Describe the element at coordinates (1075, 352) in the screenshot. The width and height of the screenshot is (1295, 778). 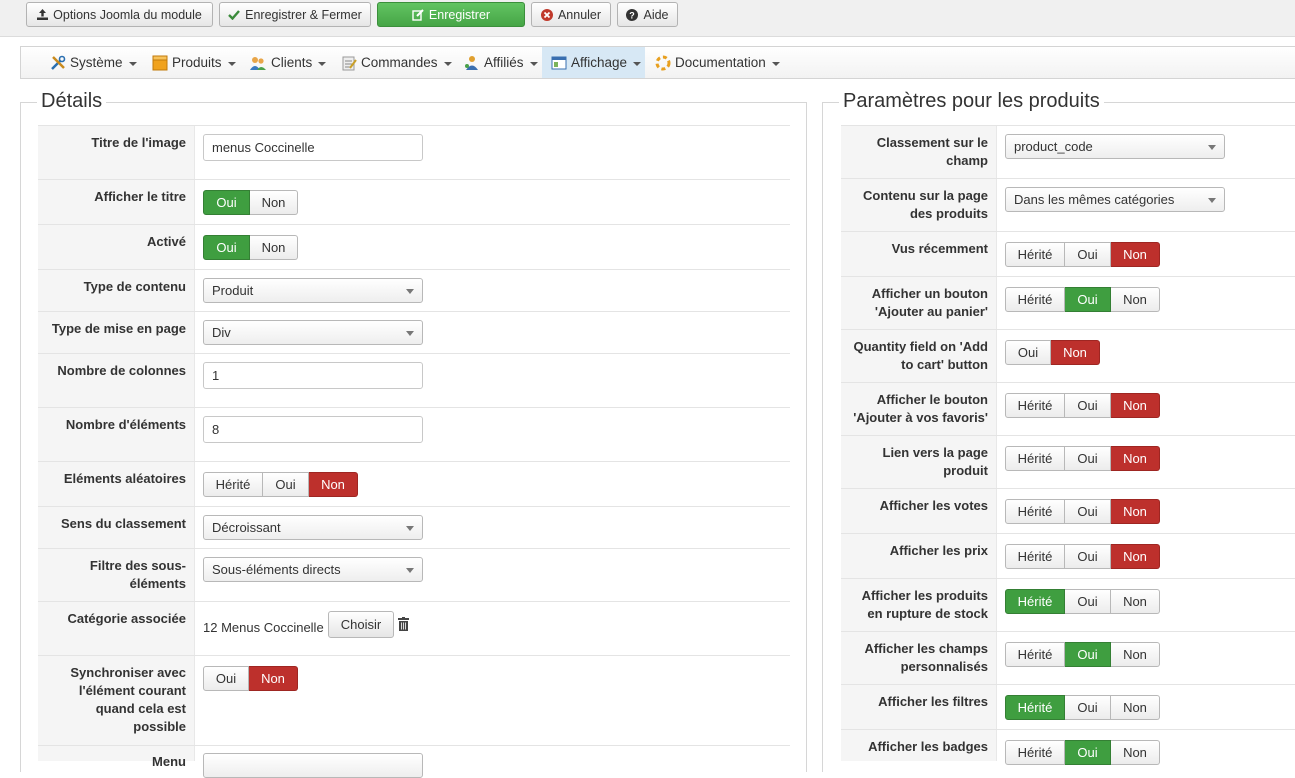
I see `qty-no: Non` at that location.